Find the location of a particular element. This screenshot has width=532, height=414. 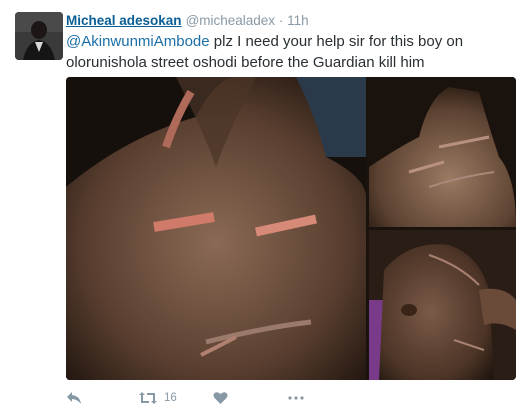

reply-button is located at coordinates (74, 398).